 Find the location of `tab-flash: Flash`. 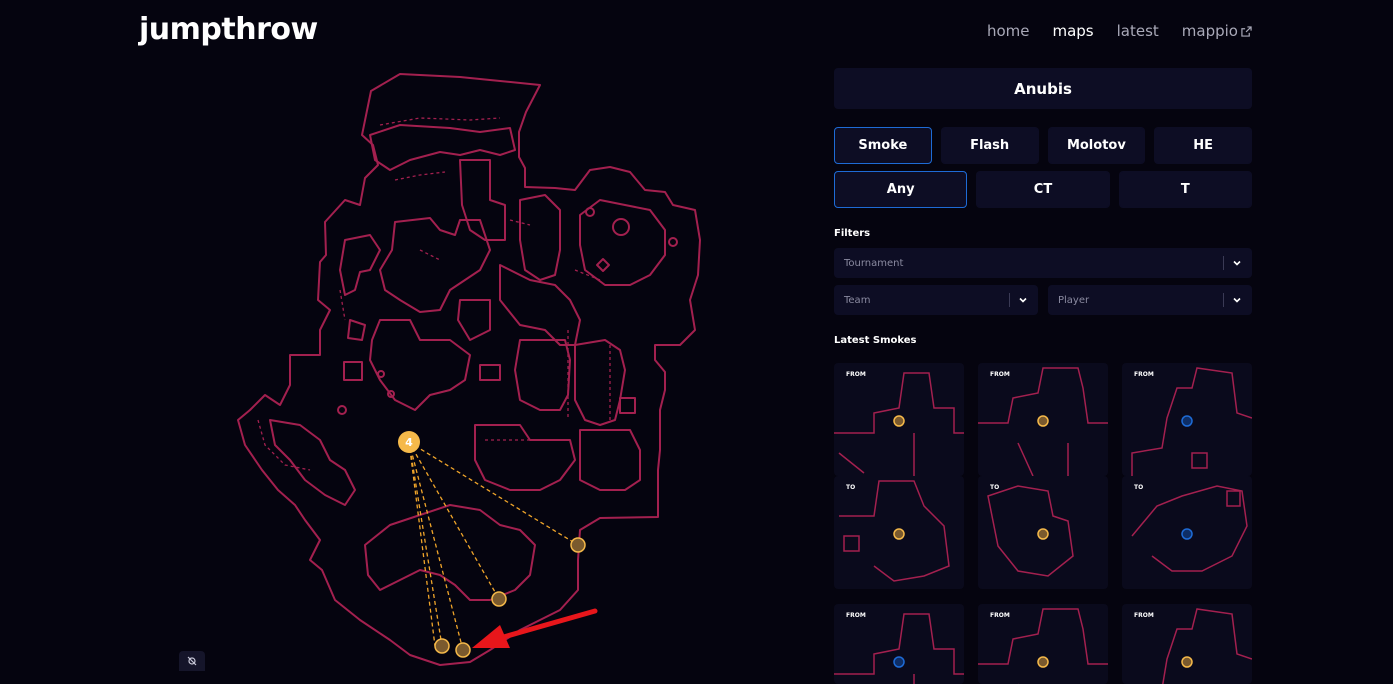

tab-flash: Flash is located at coordinates (989, 145).